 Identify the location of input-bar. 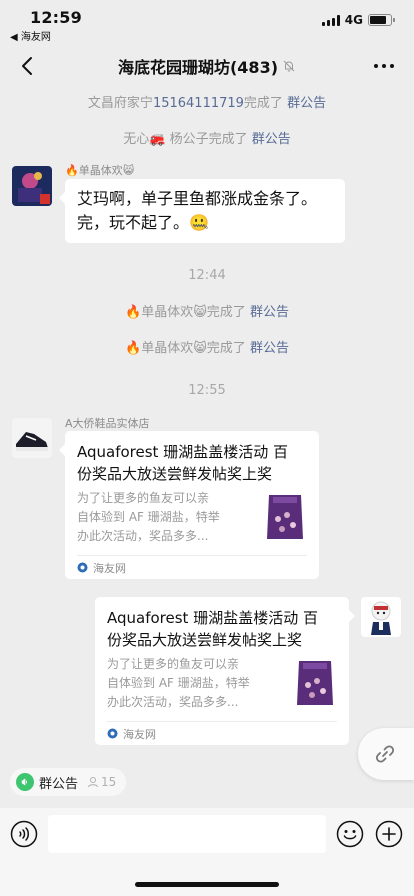
(207, 852).